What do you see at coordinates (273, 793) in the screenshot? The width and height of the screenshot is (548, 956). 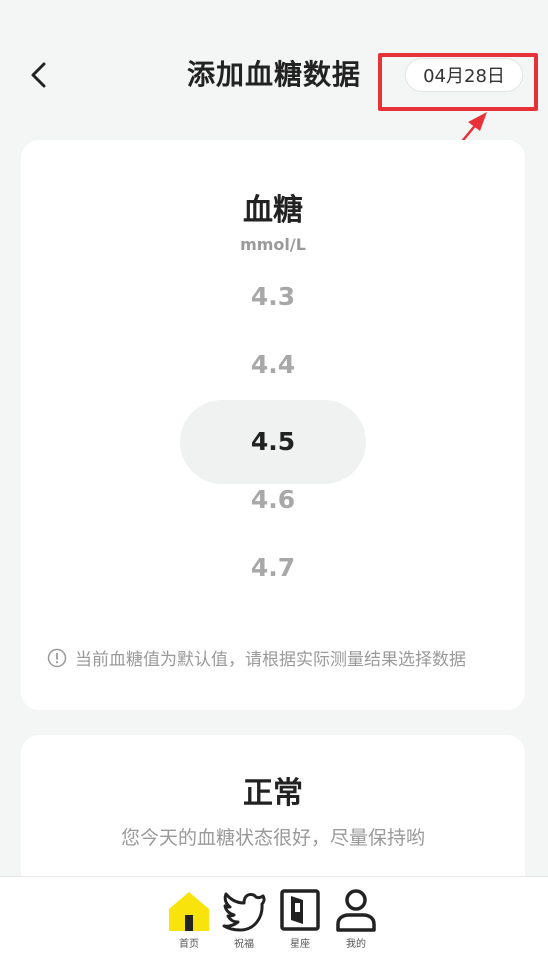 I see `status-title: 正常` at bounding box center [273, 793].